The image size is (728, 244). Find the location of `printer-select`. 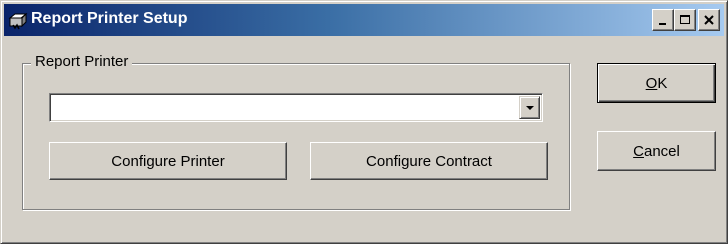

printer-select is located at coordinates (296, 107).